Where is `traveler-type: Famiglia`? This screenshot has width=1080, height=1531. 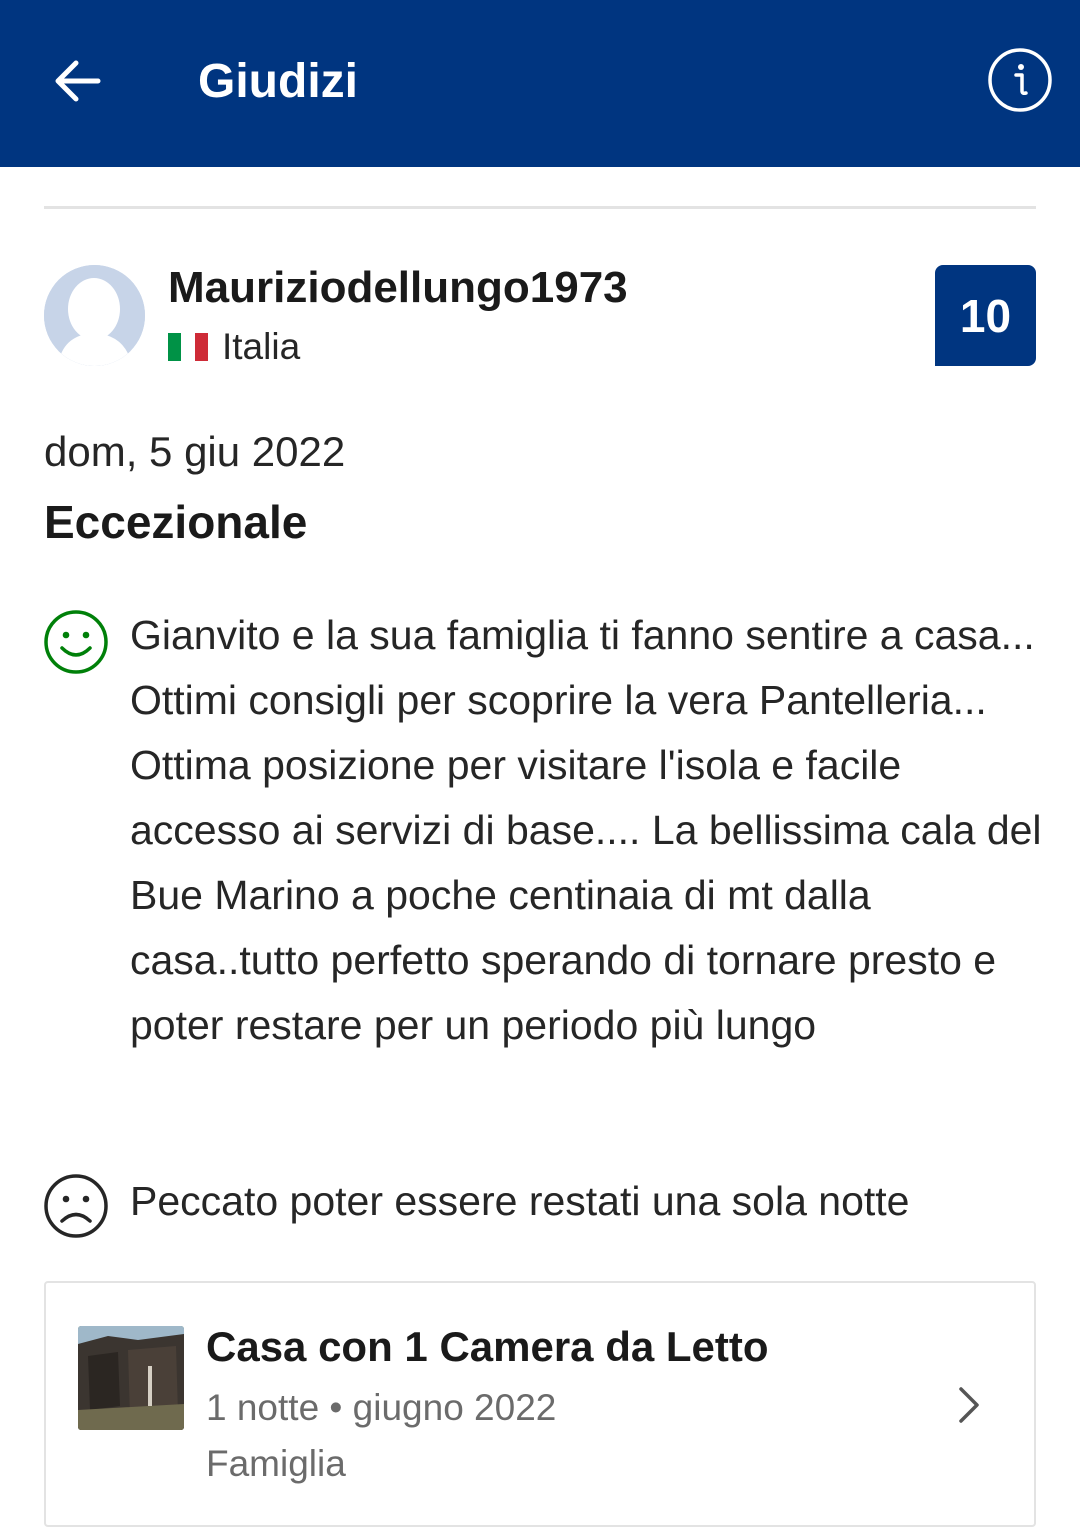 traveler-type: Famiglia is located at coordinates (276, 1463).